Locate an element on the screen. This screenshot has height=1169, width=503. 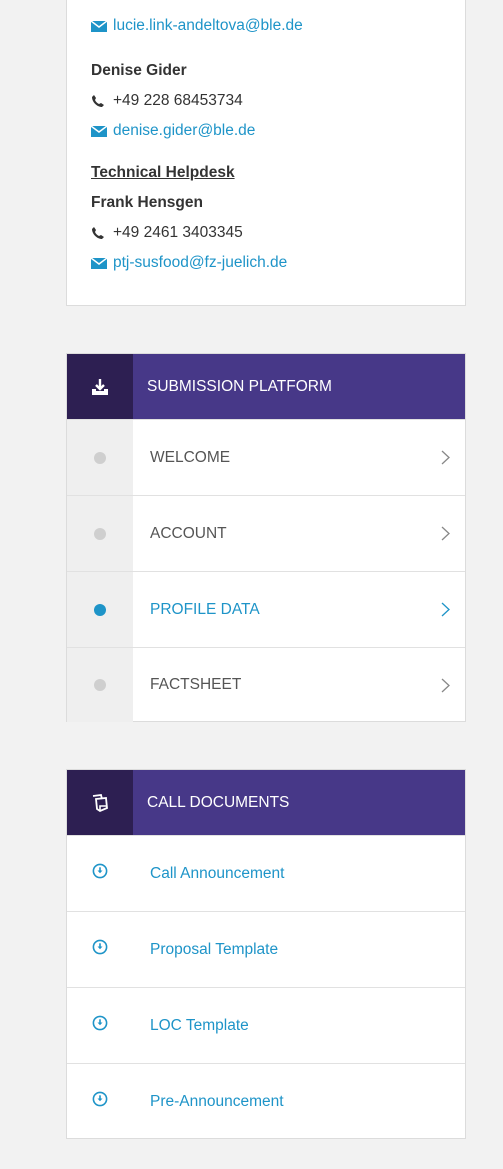
helpdesk-email-row: ptj-susfood@fz-juelich.de is located at coordinates (189, 263).